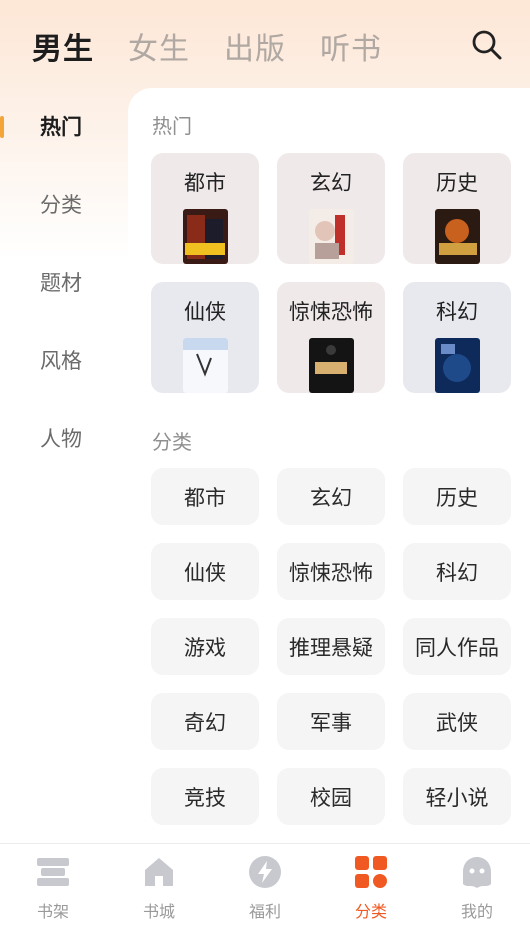 The image size is (530, 925). Describe the element at coordinates (205, 208) in the screenshot. I see `hot-card-urban: 都市` at that location.